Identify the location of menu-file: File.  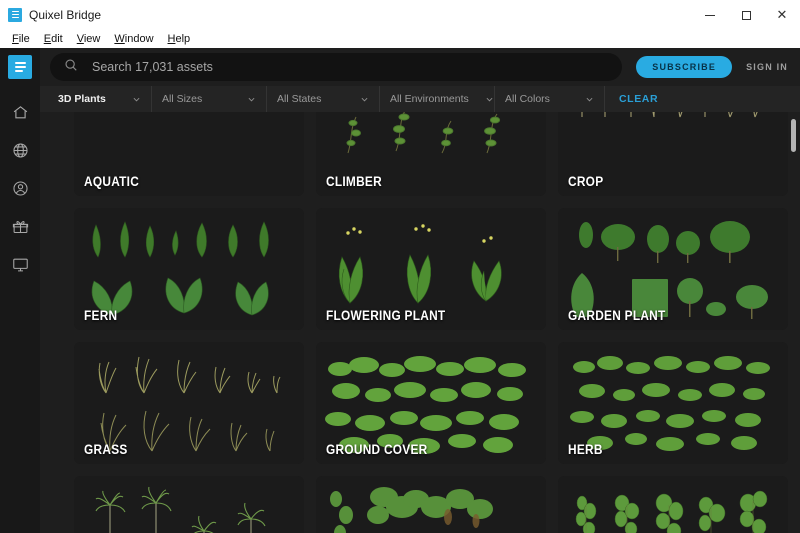
(21, 39).